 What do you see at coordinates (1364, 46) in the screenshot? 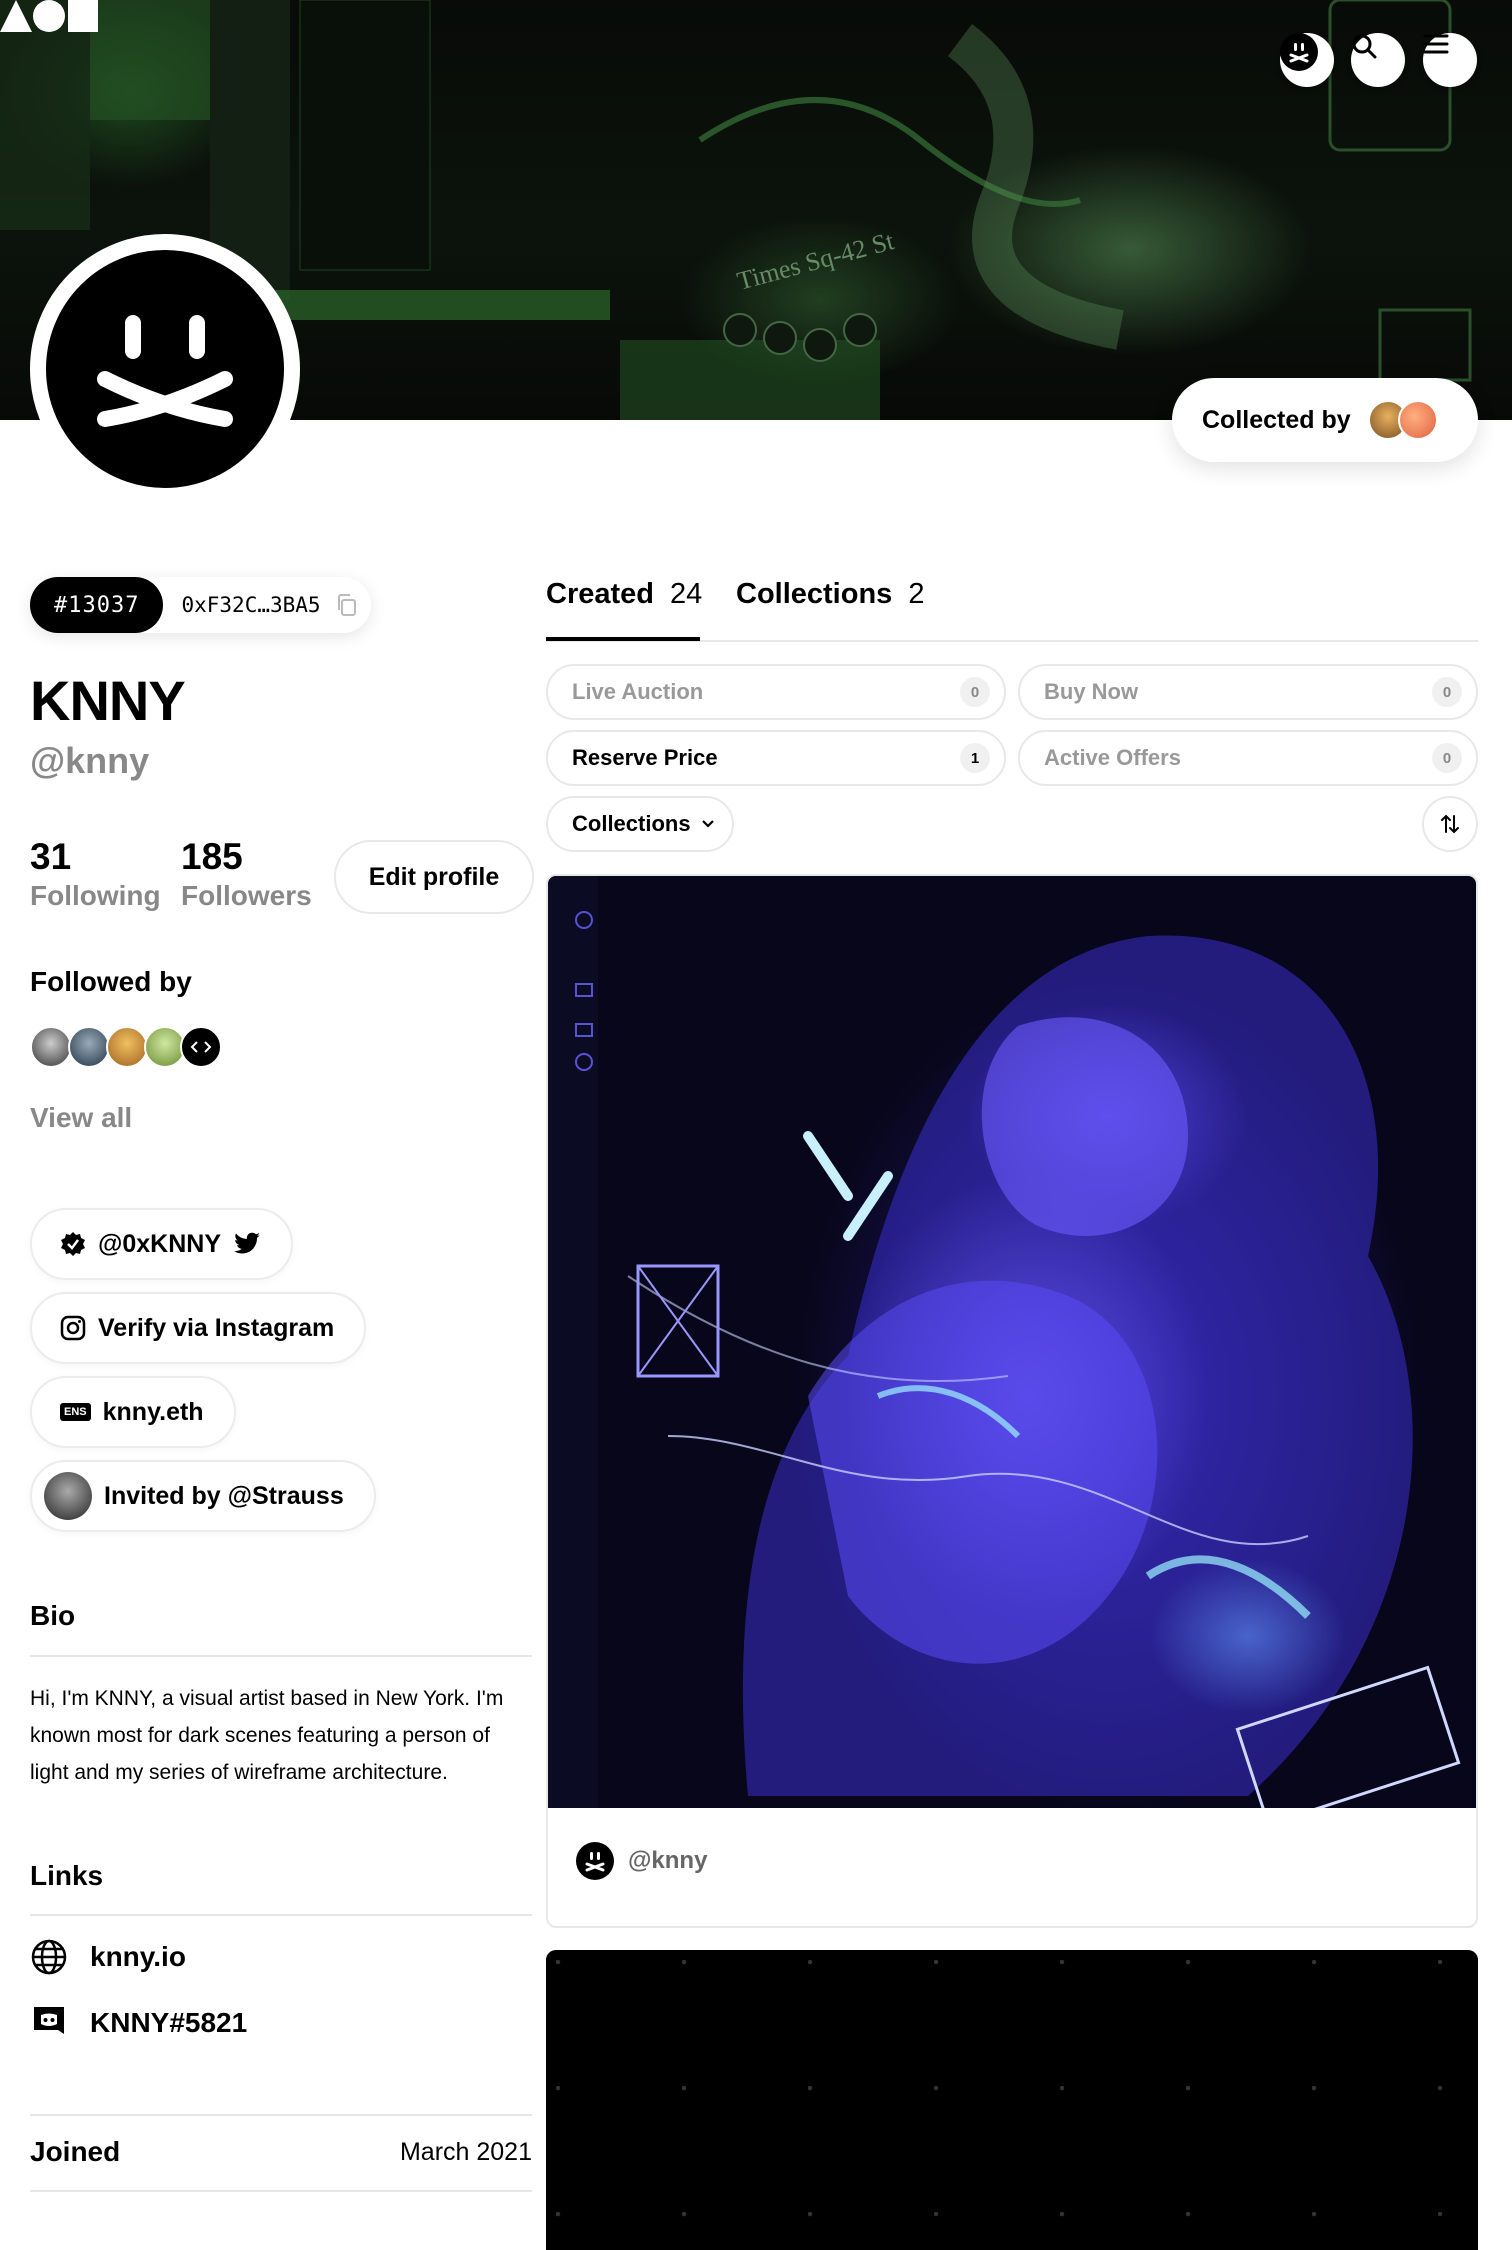
I see `search-icon` at bounding box center [1364, 46].